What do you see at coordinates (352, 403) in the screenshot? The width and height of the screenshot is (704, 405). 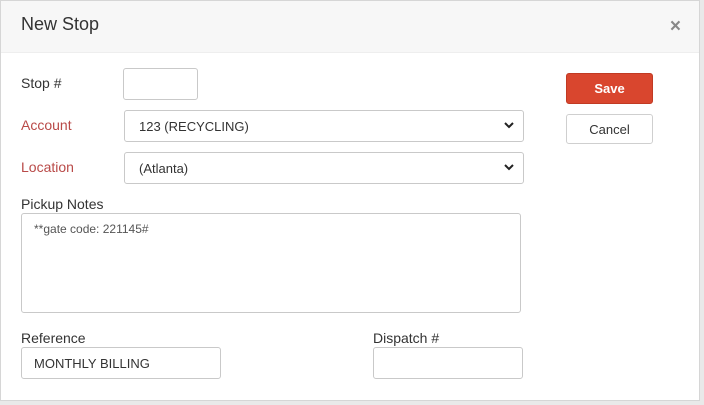 I see `background-strip` at bounding box center [352, 403].